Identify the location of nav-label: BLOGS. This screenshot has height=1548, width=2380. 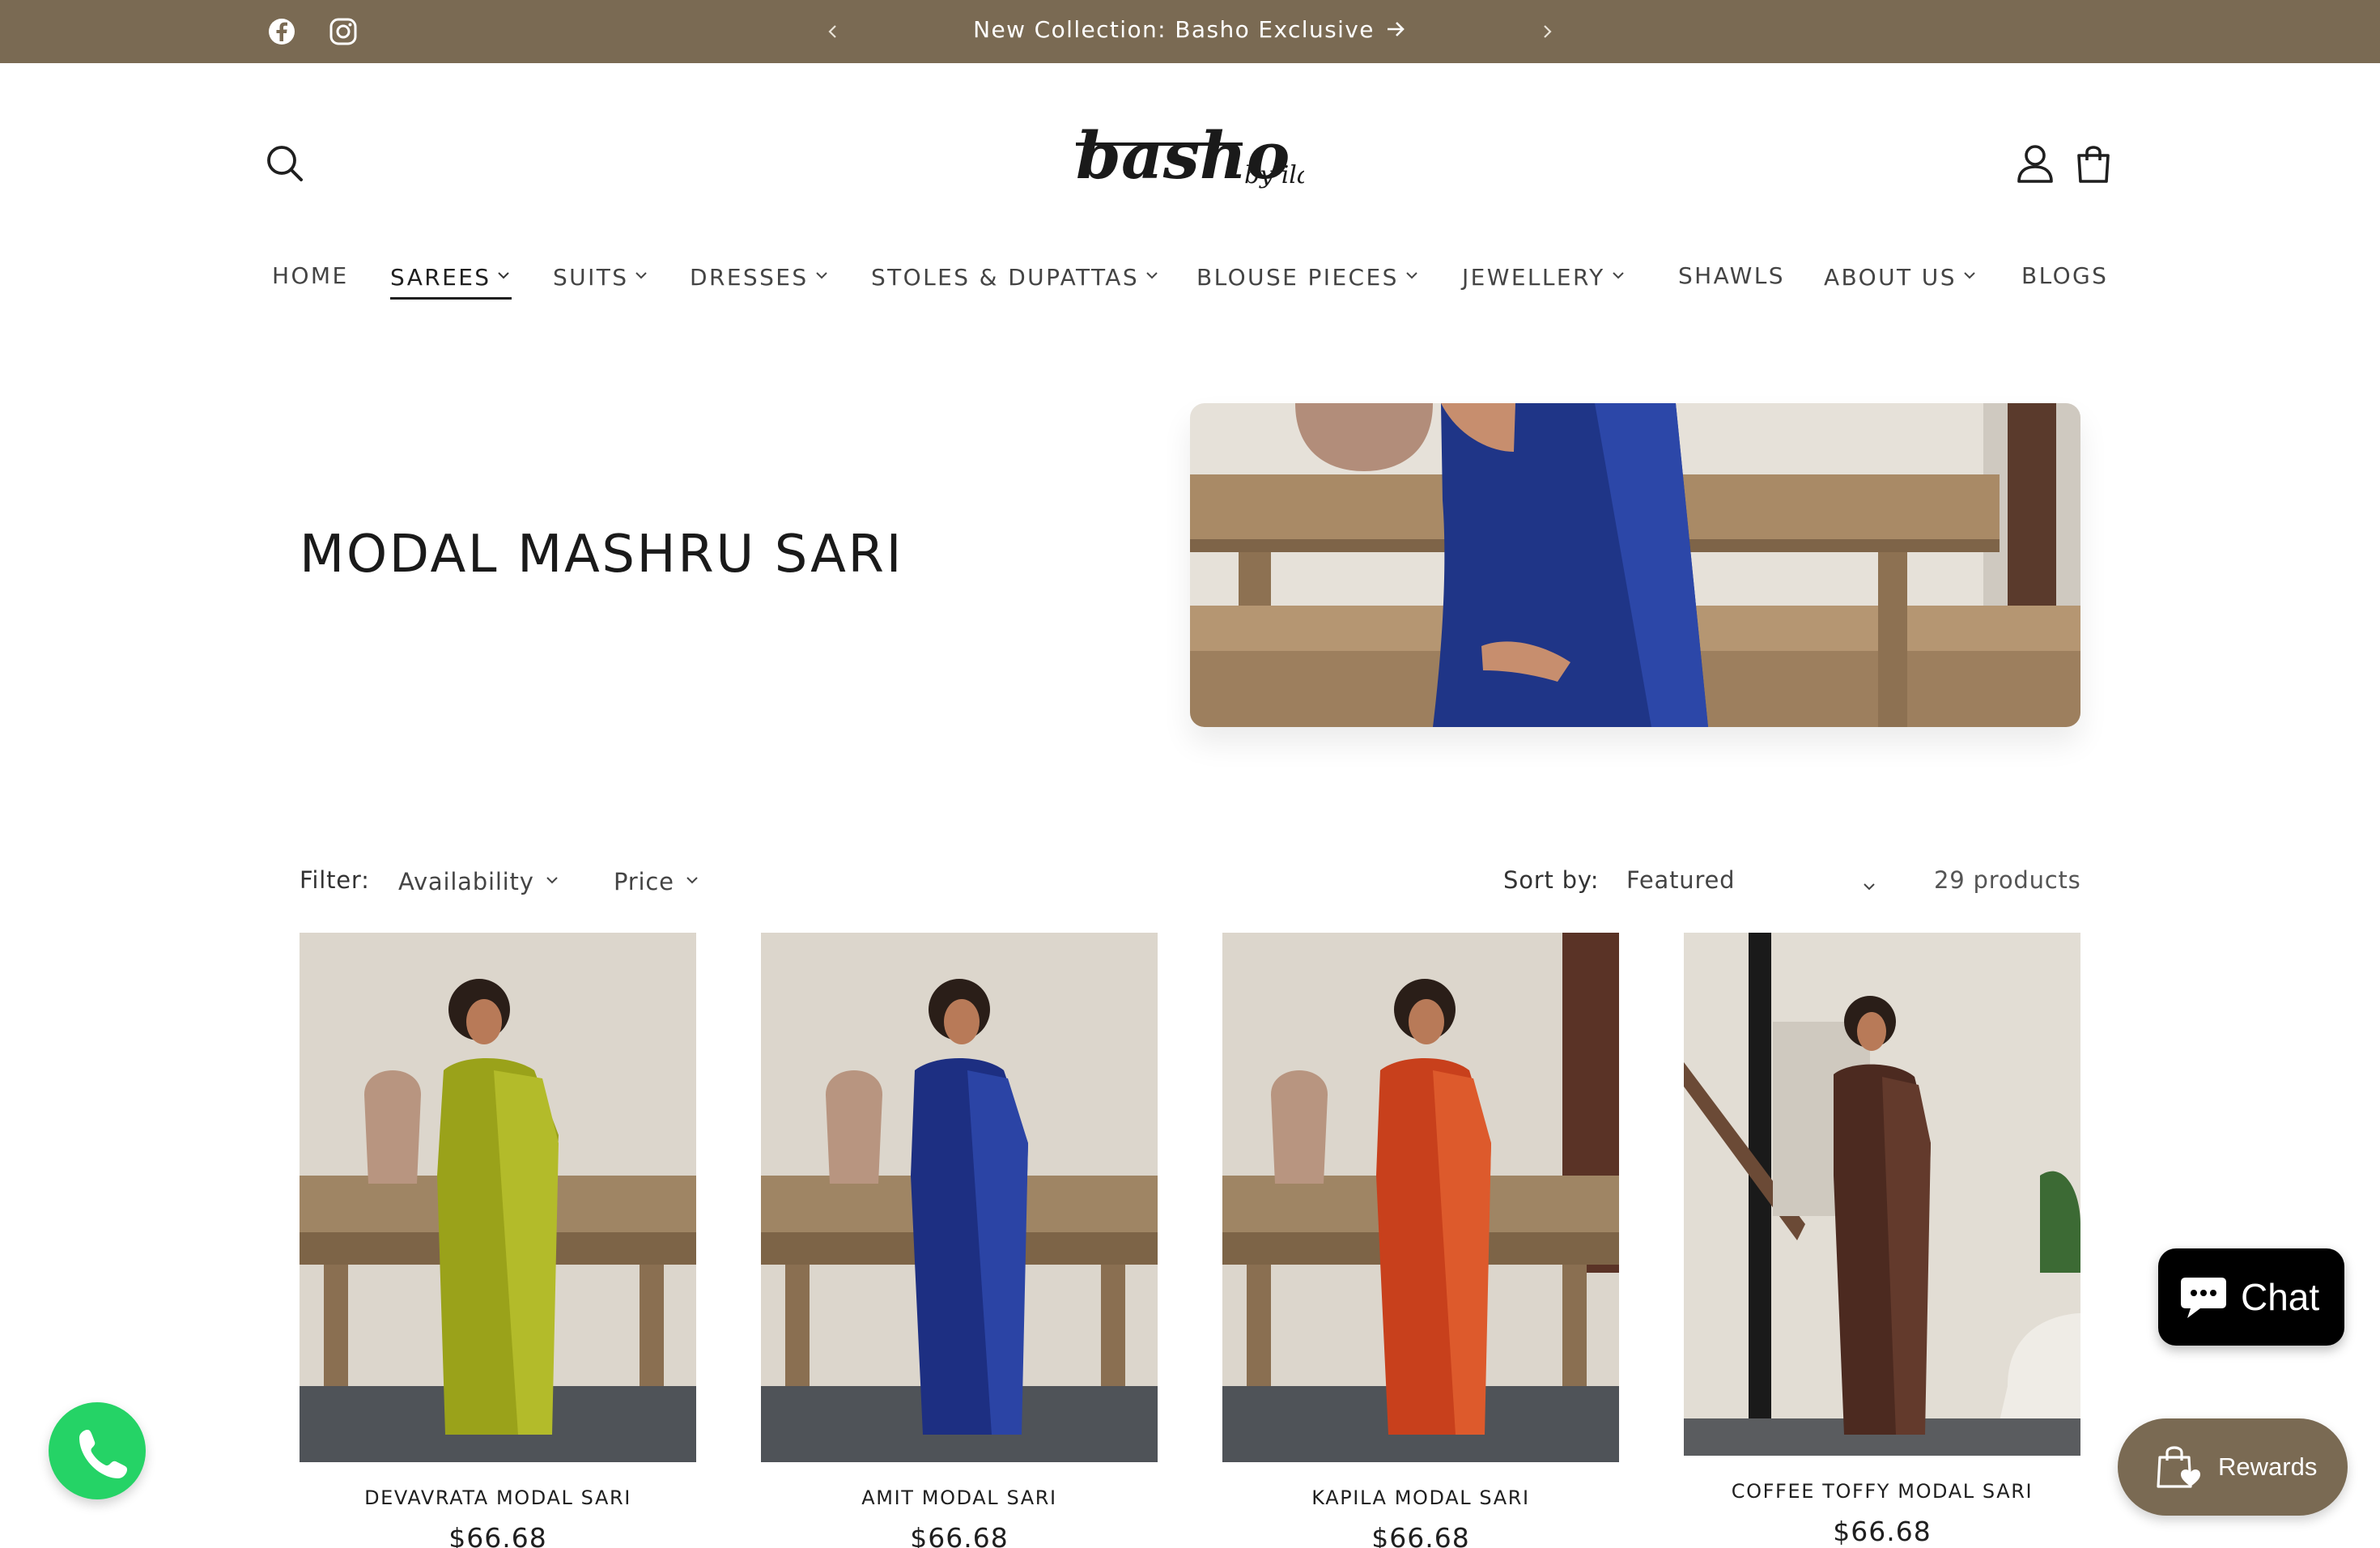
(2065, 275).